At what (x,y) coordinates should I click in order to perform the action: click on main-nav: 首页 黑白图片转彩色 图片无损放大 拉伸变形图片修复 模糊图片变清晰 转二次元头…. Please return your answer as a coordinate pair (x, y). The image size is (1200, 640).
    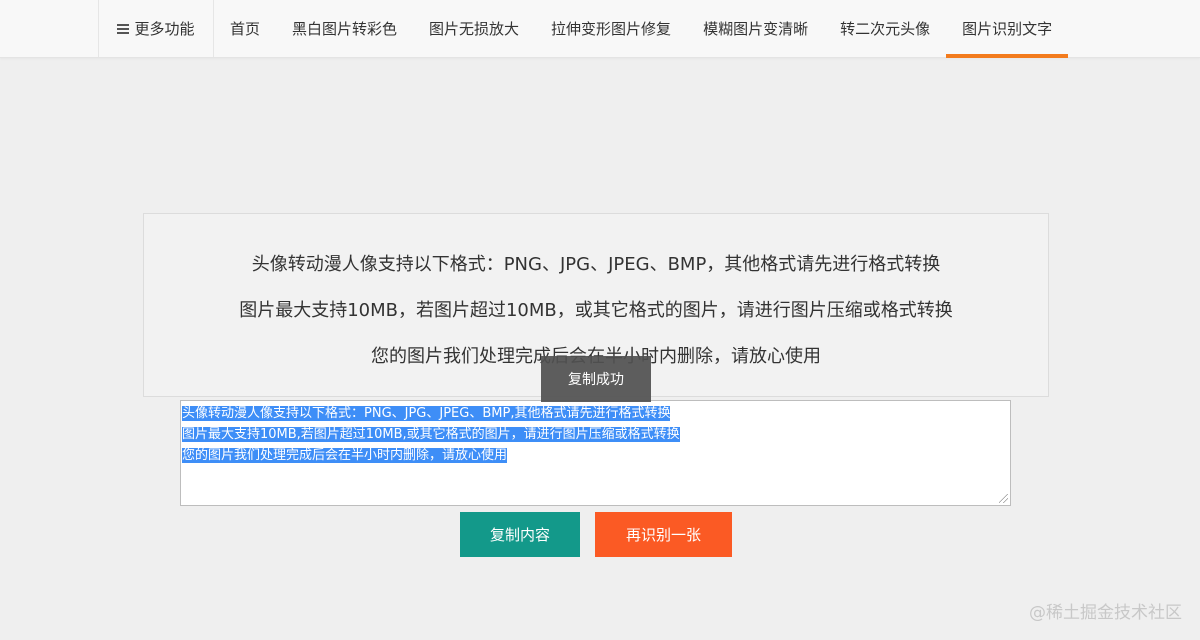
    Looking at the image, I should click on (641, 29).